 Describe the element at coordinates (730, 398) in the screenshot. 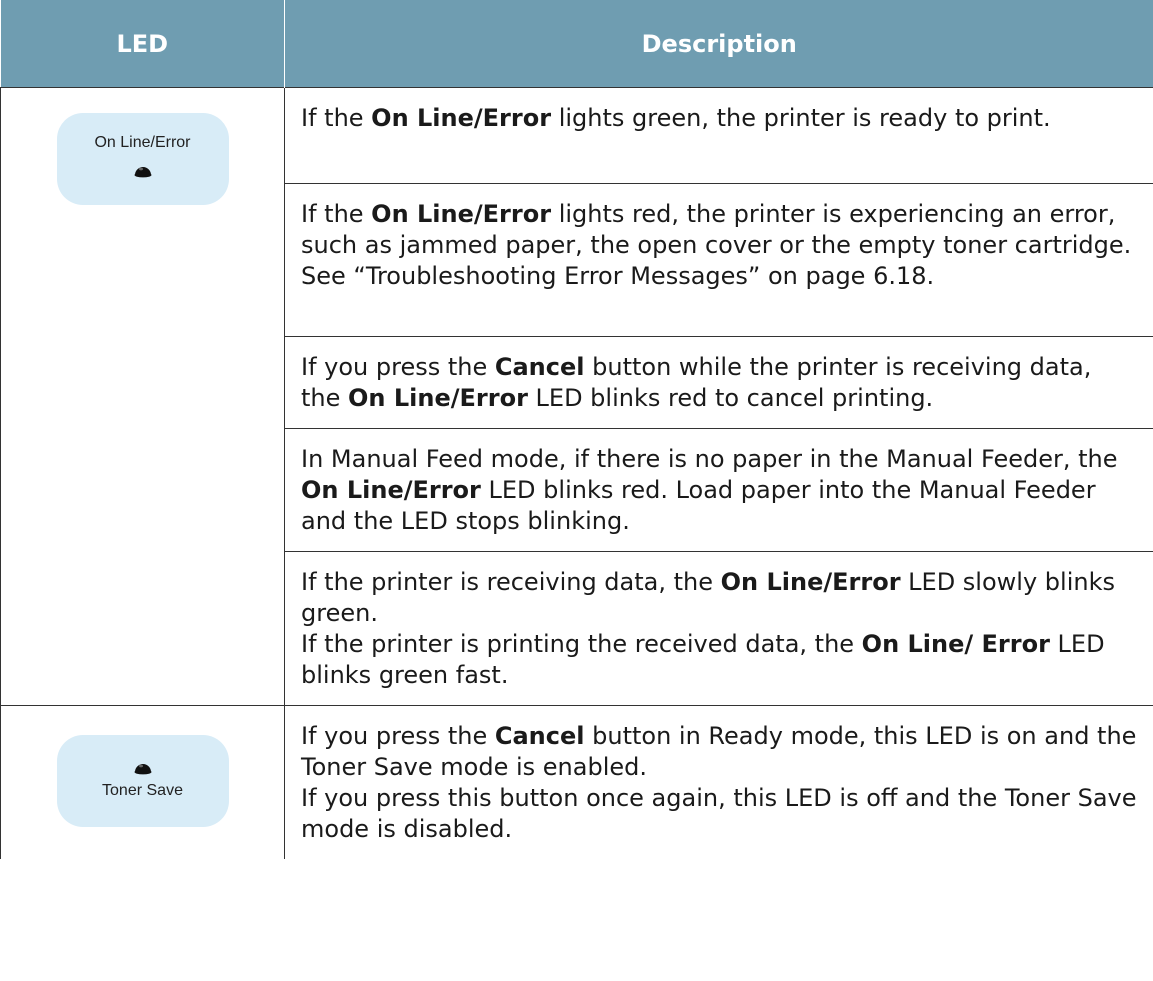

I see `description-text: LED blinks red to cancel printing.` at that location.